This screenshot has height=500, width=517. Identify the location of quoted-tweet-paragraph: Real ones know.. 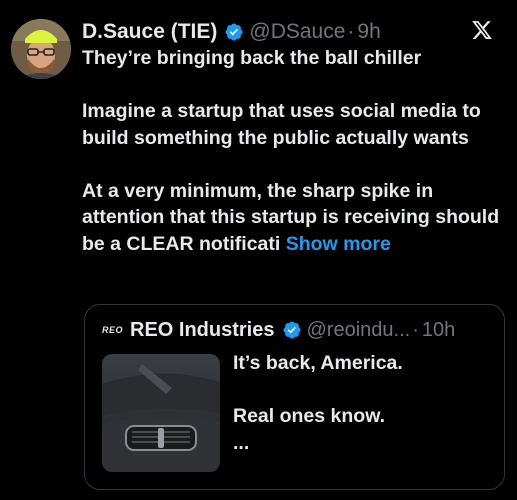
(309, 416).